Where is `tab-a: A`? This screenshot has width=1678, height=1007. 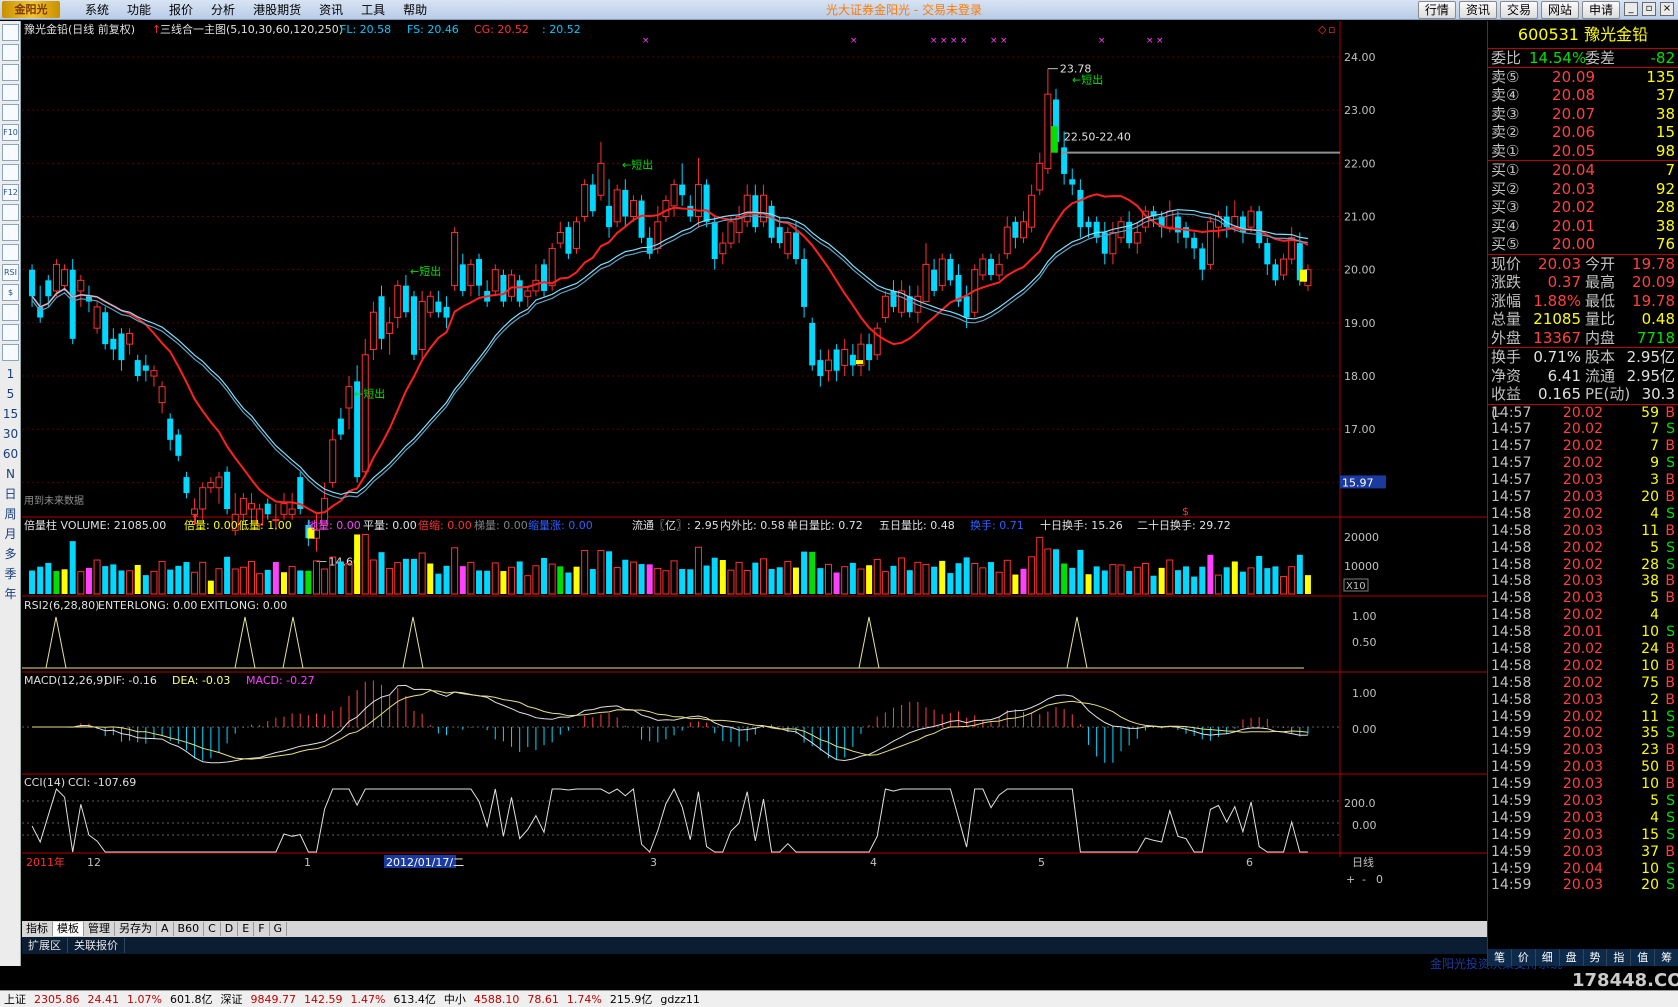 tab-a: A is located at coordinates (165, 929).